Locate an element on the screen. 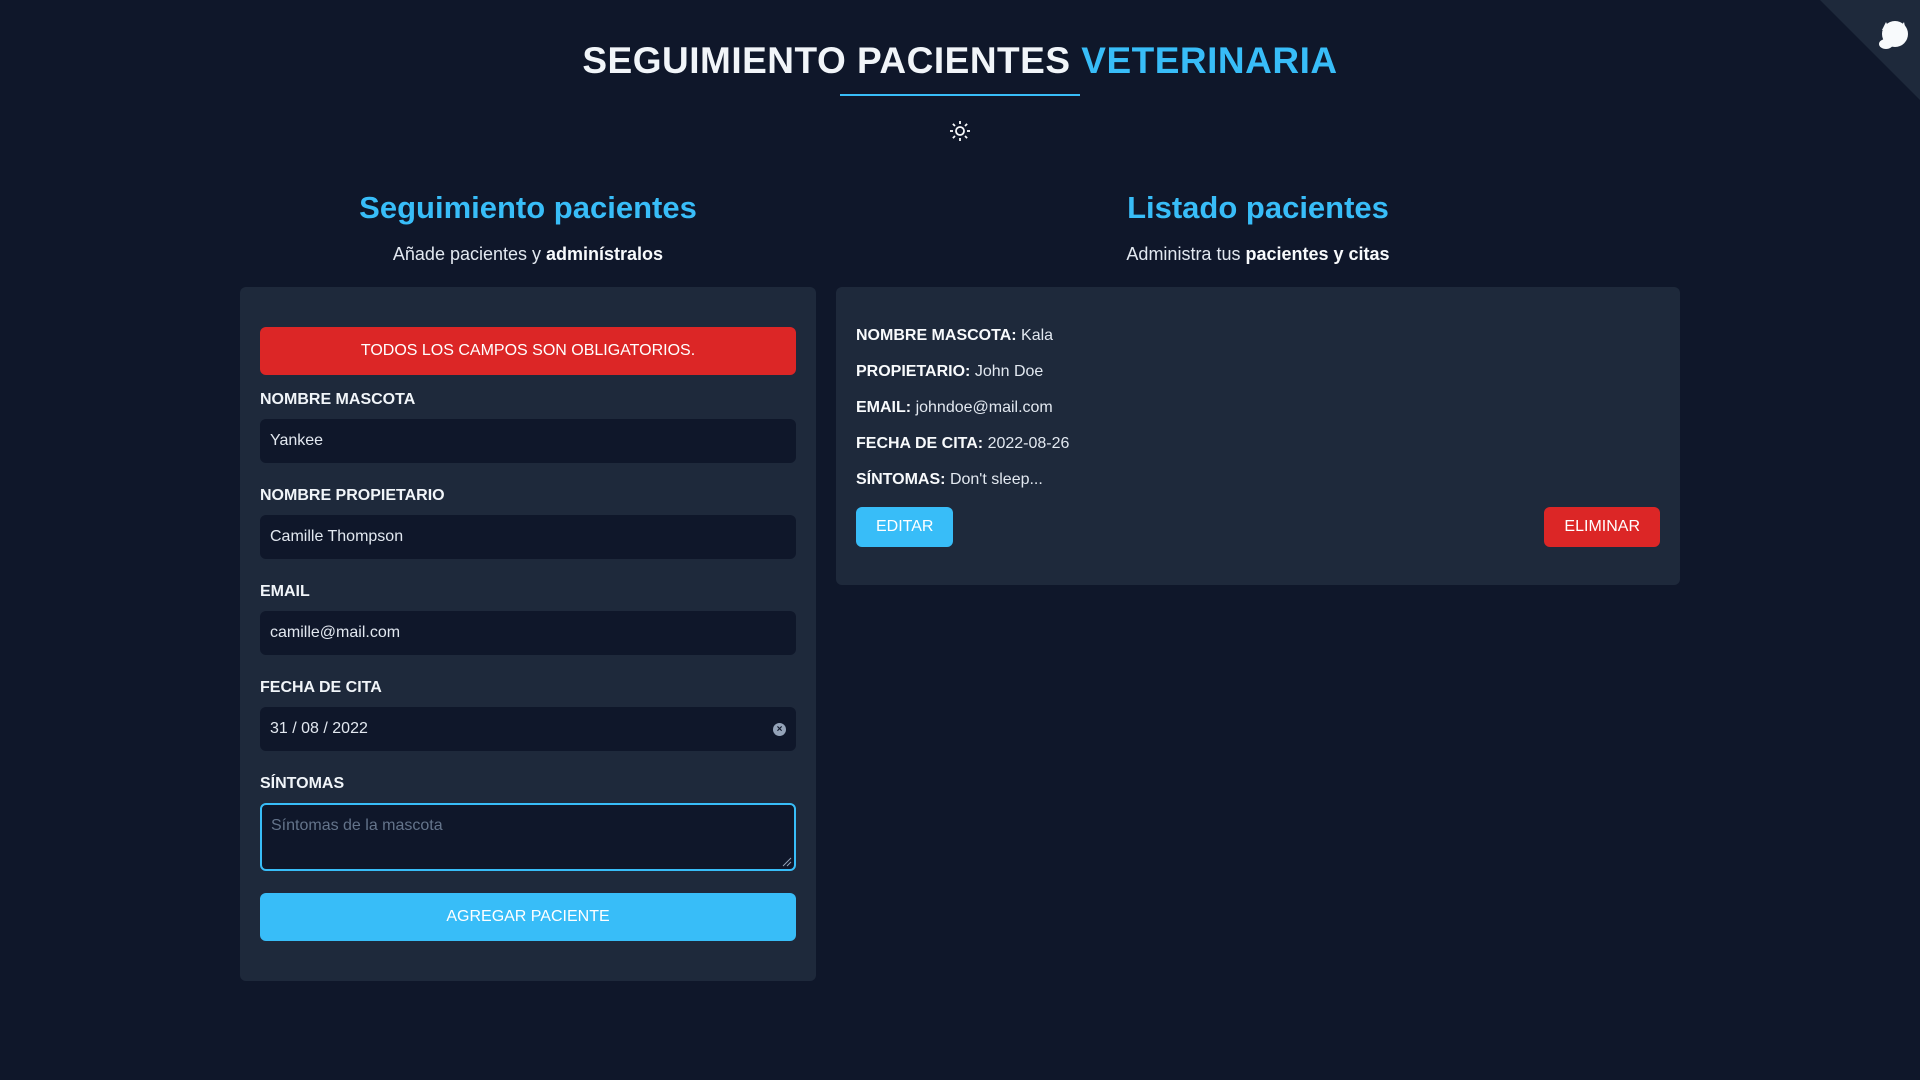 Image resolution: width=1920 pixels, height=1080 pixels. symptoms-label: SÍNTOMAS is located at coordinates (302, 783).